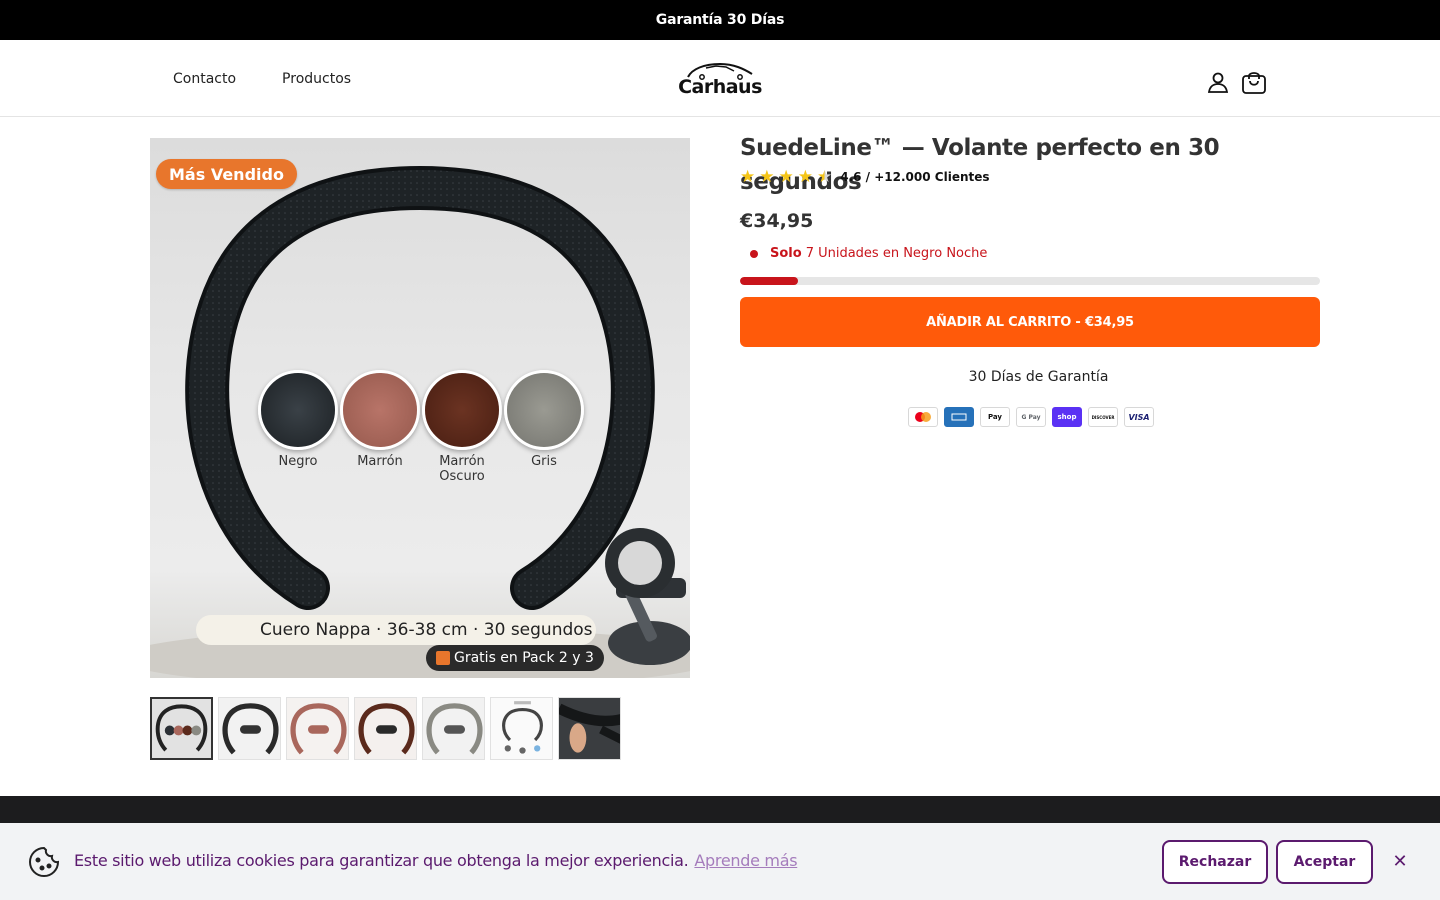 The width and height of the screenshot is (1440, 900). I want to click on thumbnail-strip, so click(385, 728).